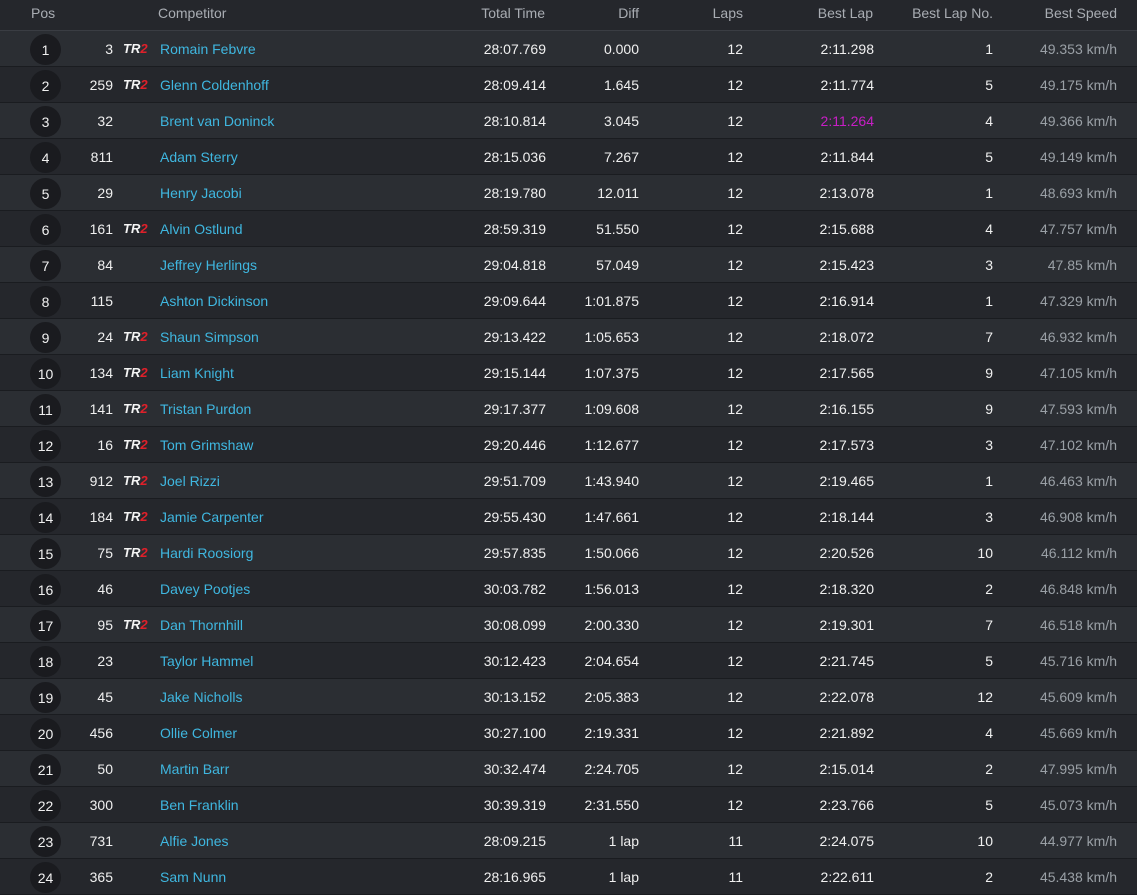 Image resolution: width=1137 pixels, height=895 pixels. I want to click on competitor-name-link: Liam Knight, so click(197, 373).